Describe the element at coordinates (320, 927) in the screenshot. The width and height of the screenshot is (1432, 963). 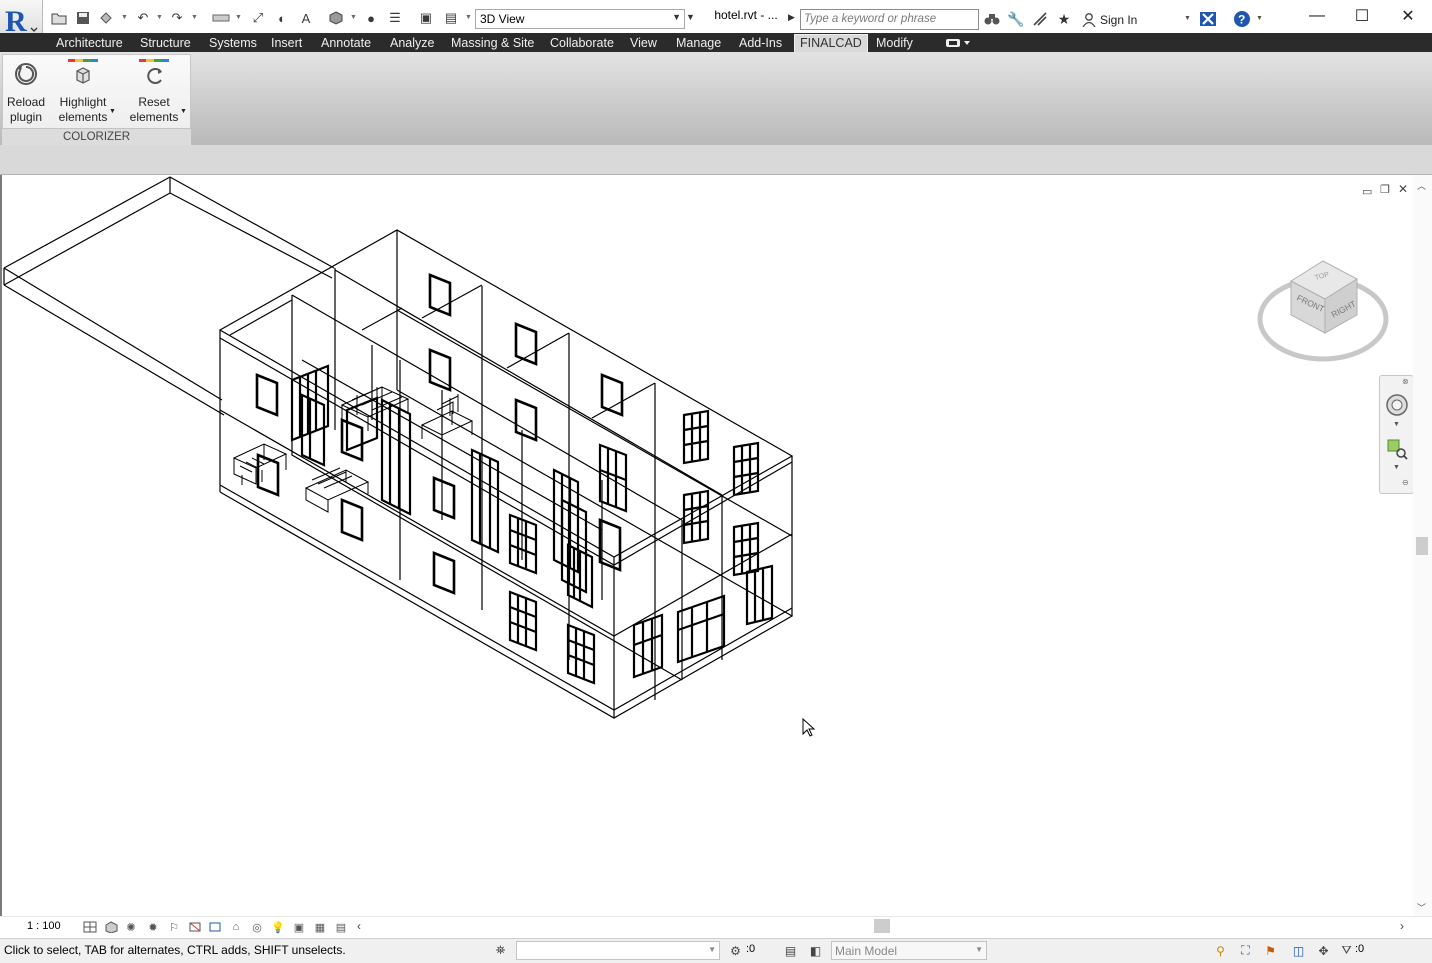
I see `worksharing-display-icon: ▦` at that location.